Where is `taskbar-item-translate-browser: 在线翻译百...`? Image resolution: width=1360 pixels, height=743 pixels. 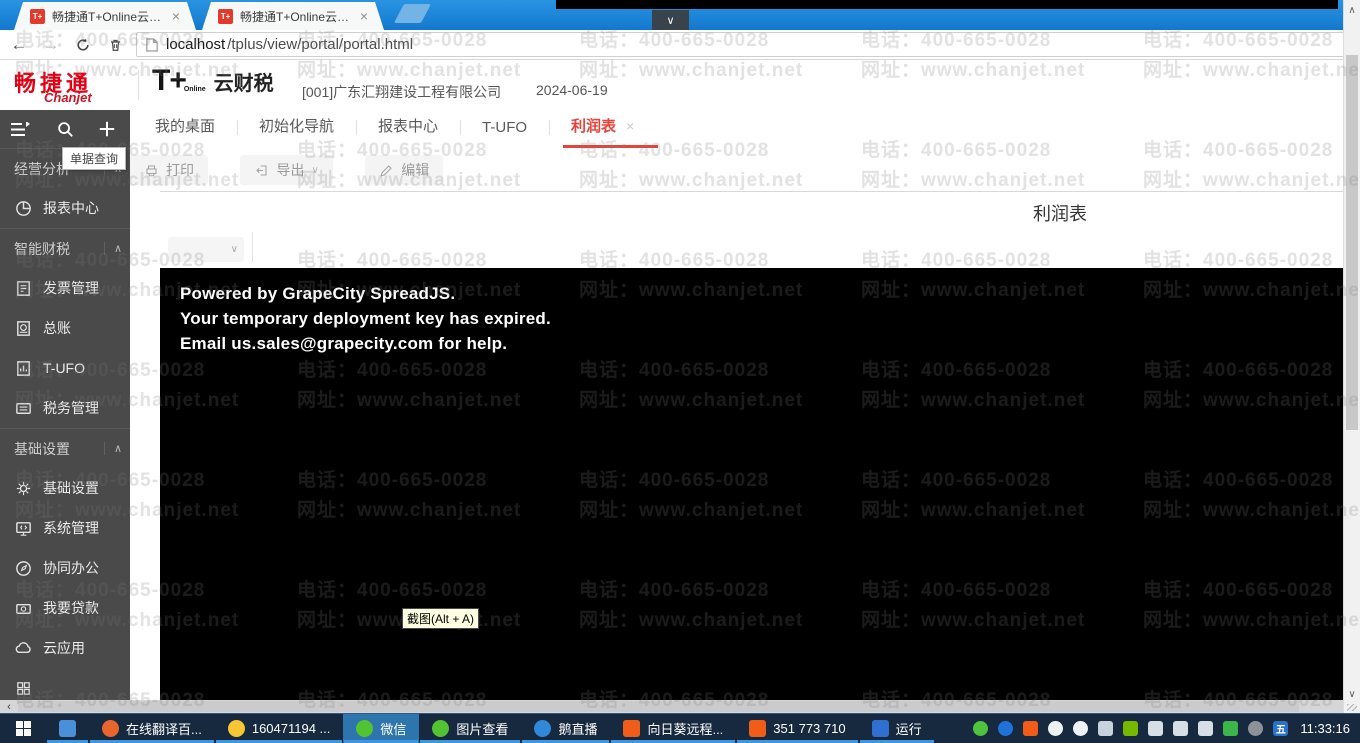 taskbar-item-translate-browser: 在线翻译百... is located at coordinates (152, 728).